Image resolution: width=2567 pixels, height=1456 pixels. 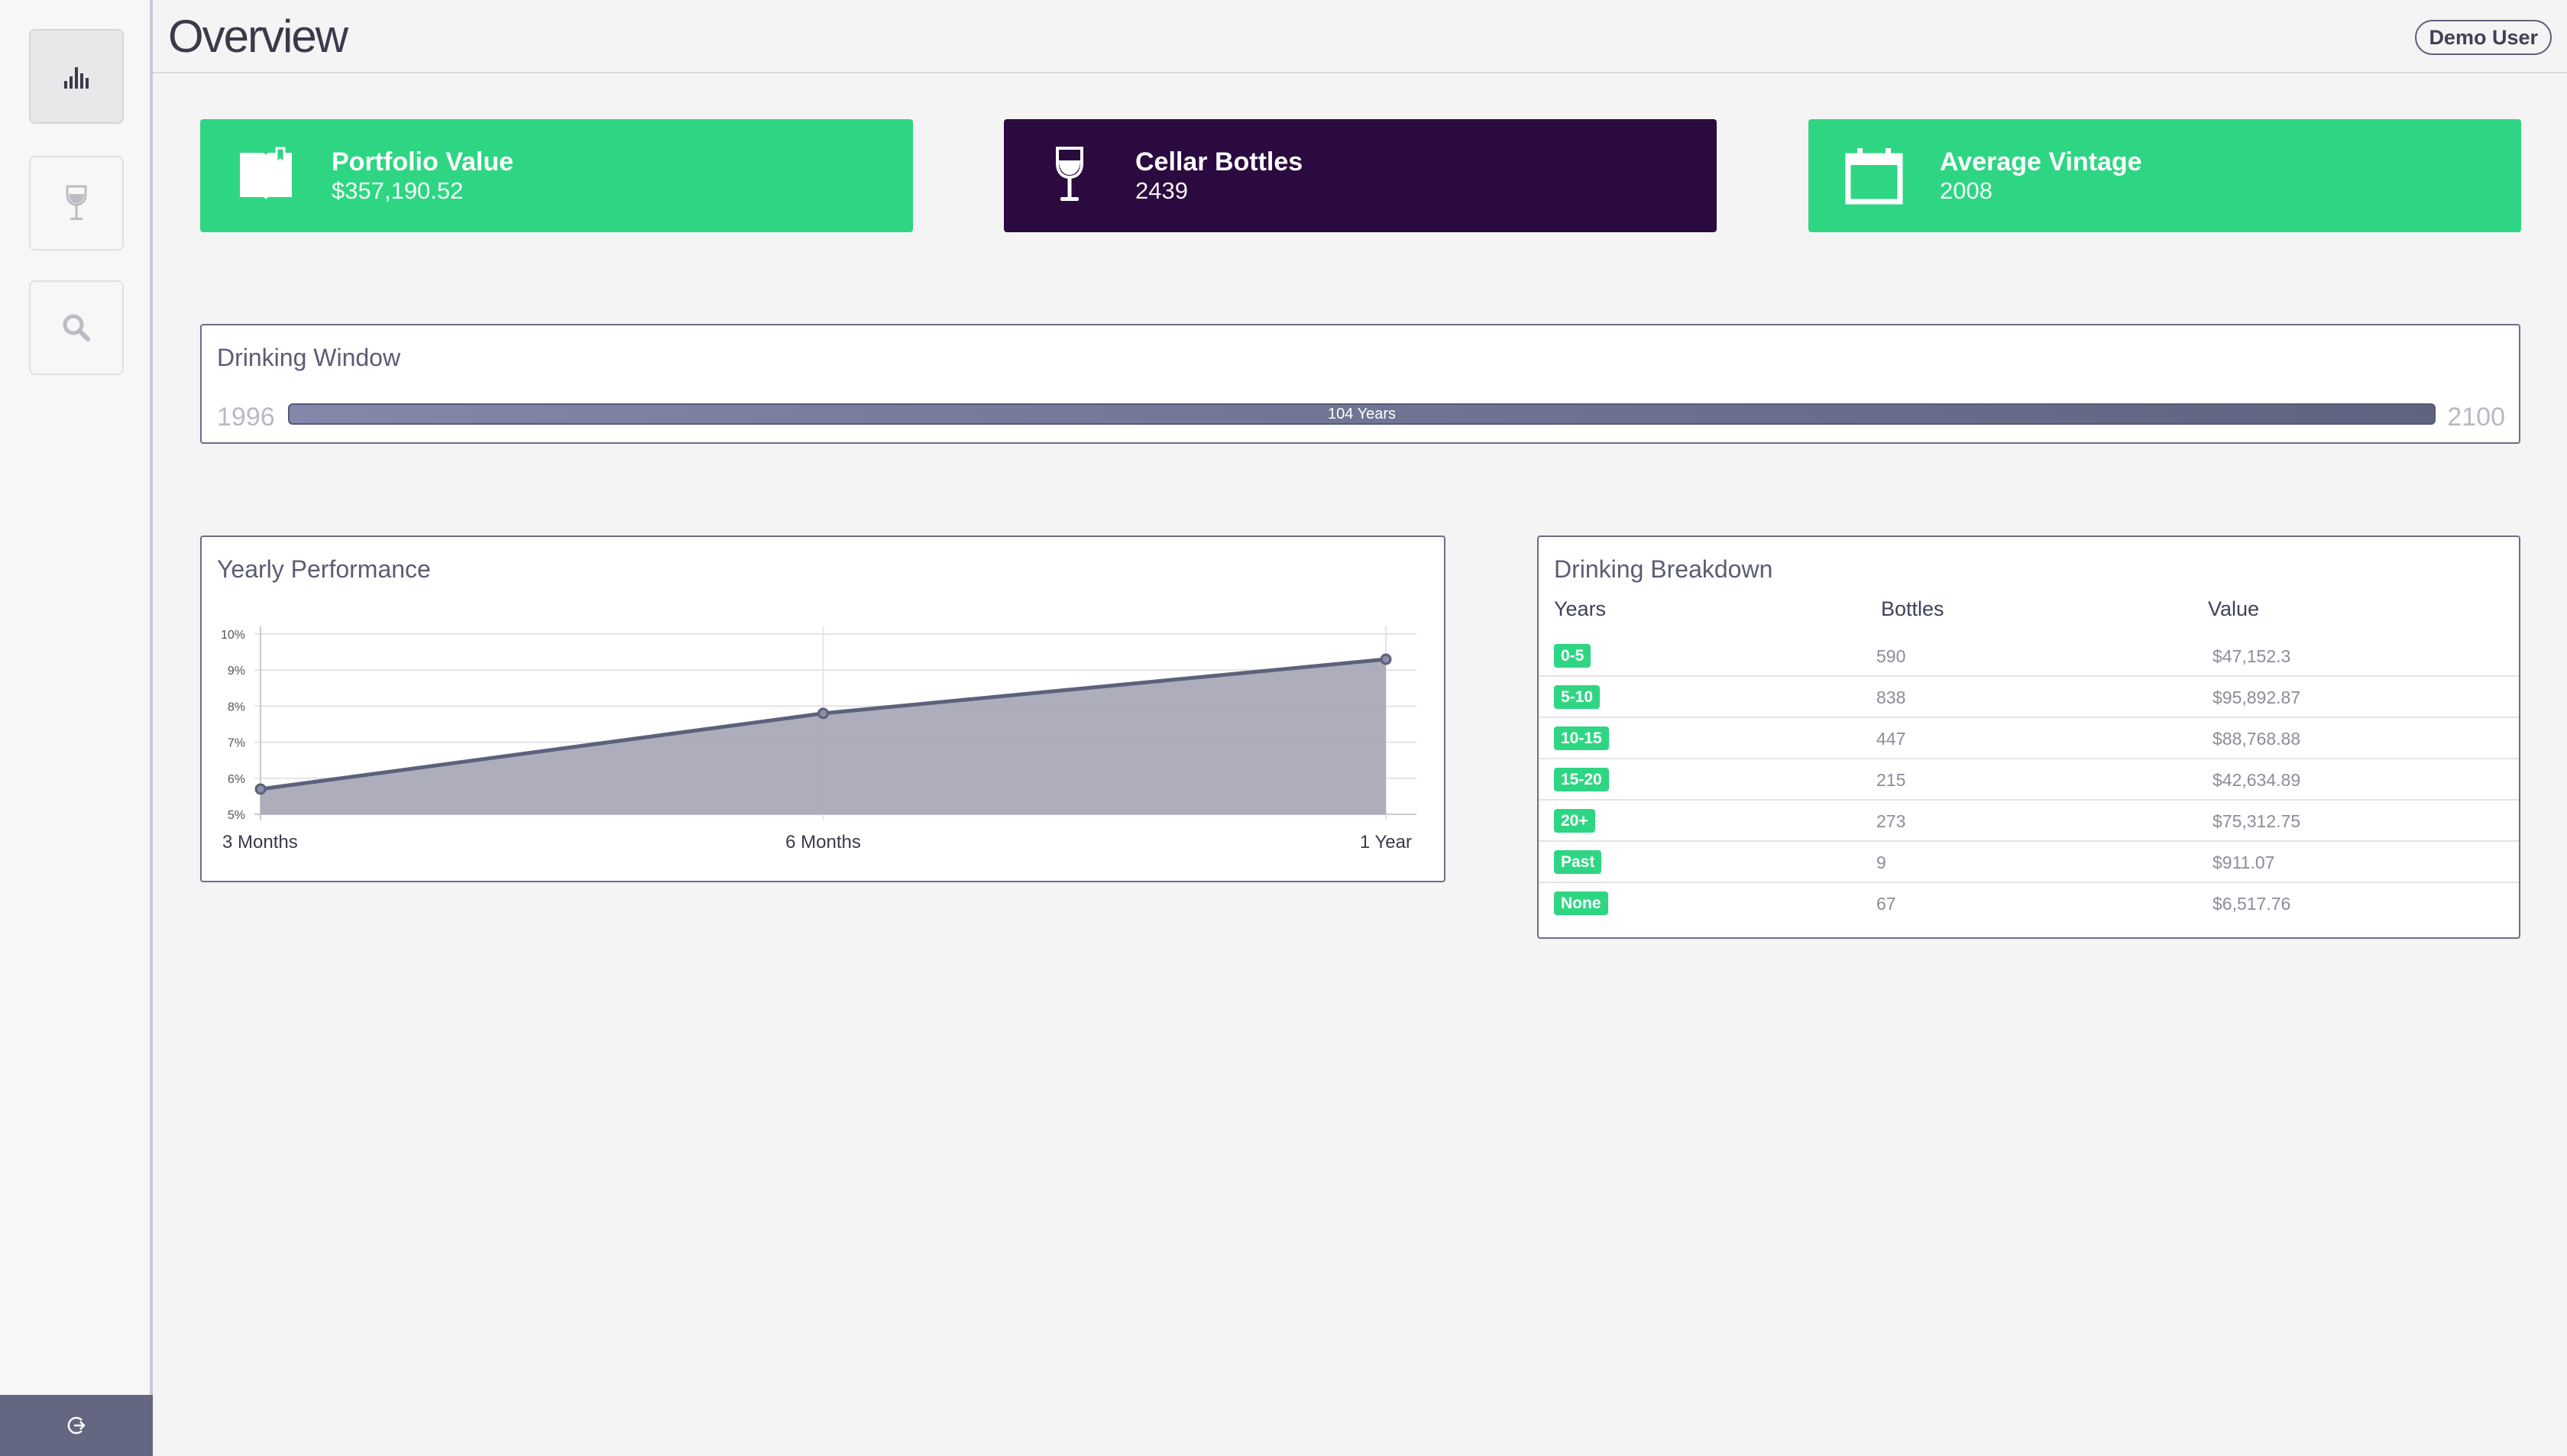 What do you see at coordinates (2029, 903) in the screenshot?
I see `table-row: None 67 $6,517.76` at bounding box center [2029, 903].